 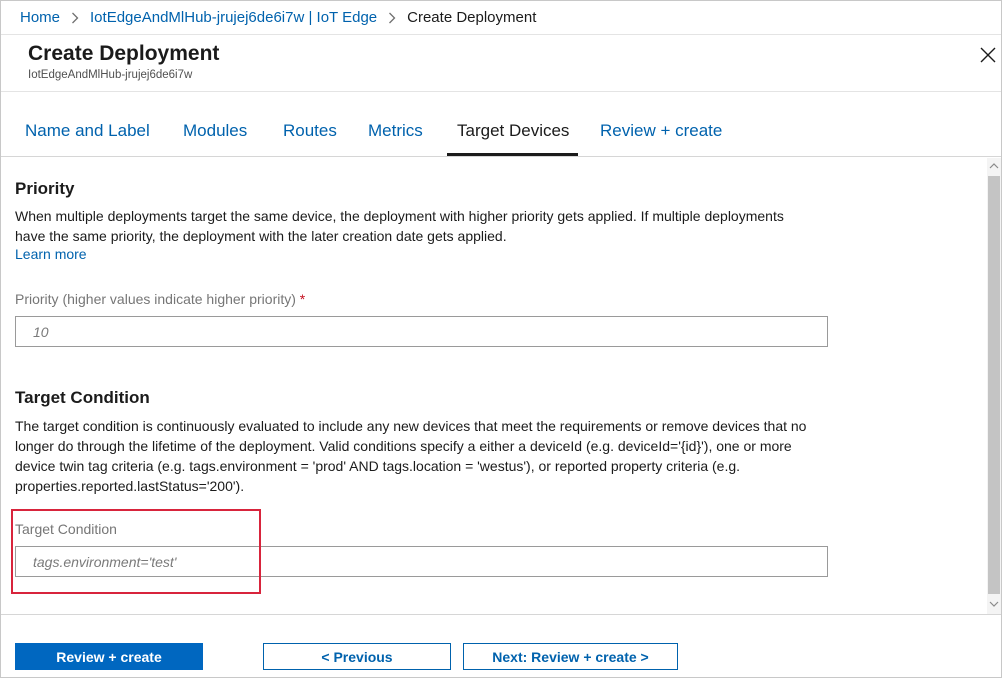 I want to click on footer-divider, so click(x=501, y=614).